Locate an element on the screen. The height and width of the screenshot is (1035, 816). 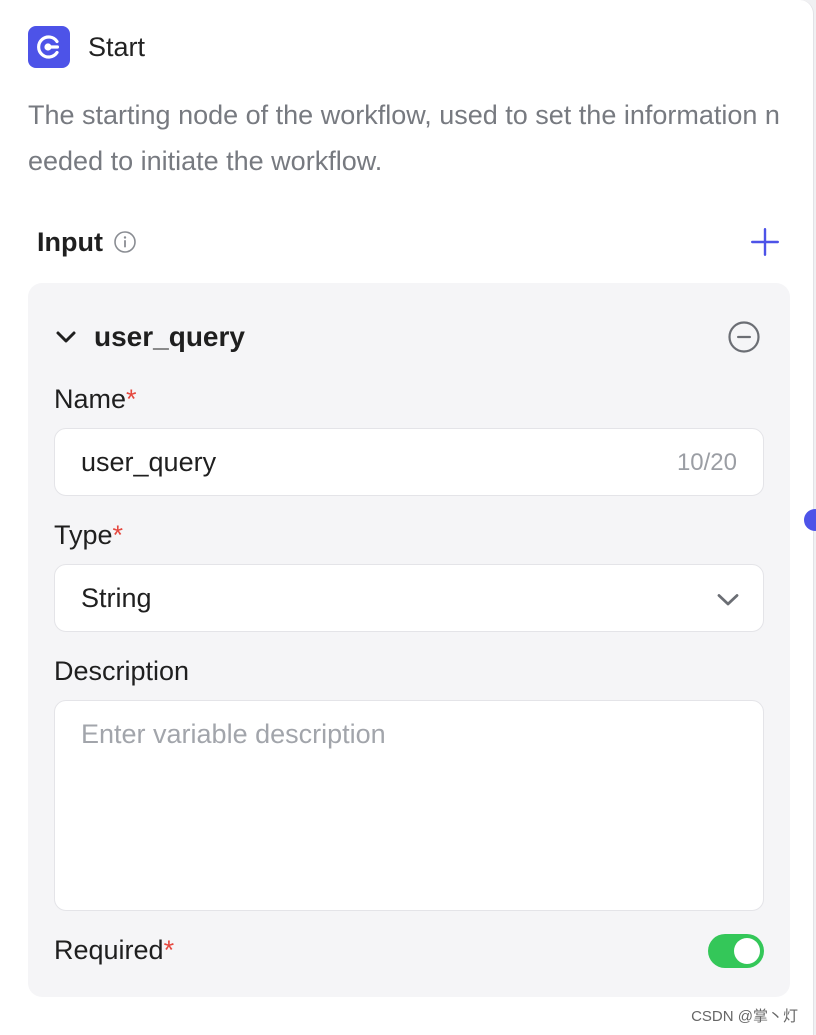
variable-title: user_query is located at coordinates (169, 336).